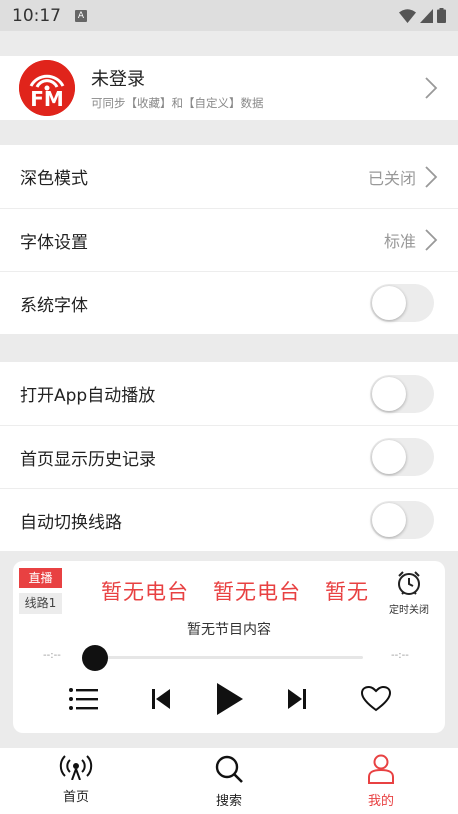  I want to click on dark-mode-label: 深色模式, so click(54, 179).